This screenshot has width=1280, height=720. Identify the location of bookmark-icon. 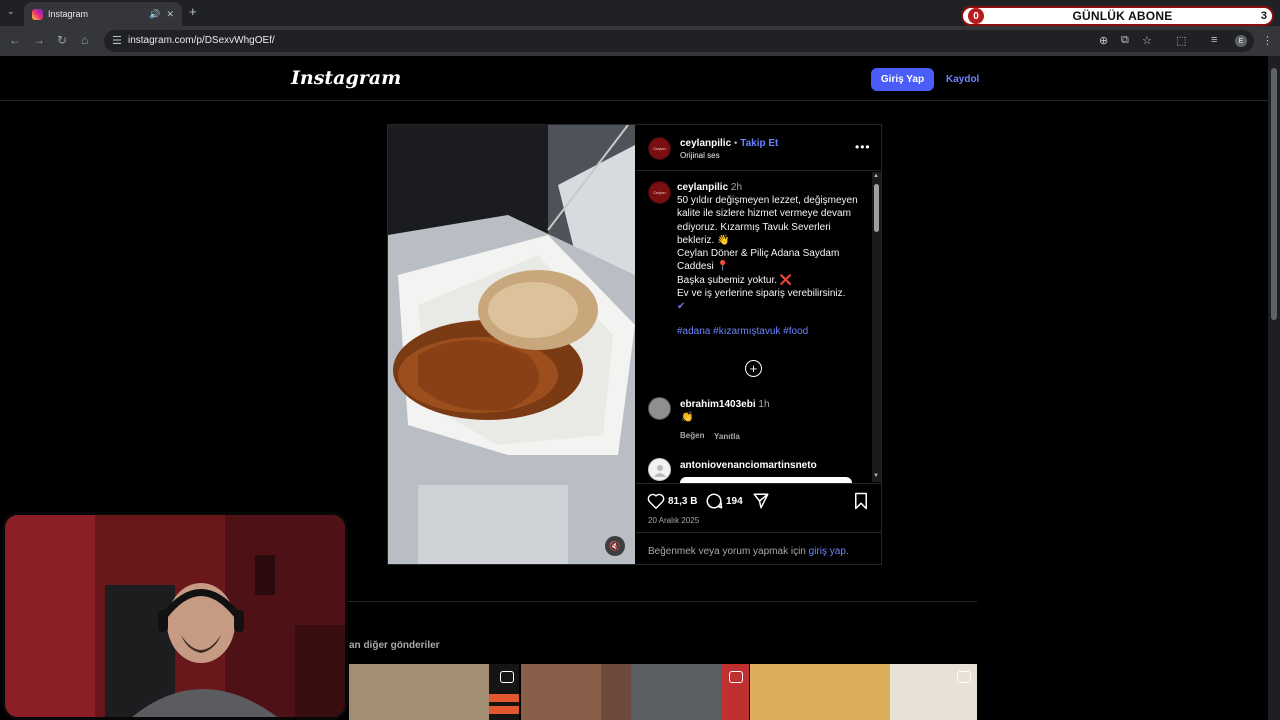
(861, 501).